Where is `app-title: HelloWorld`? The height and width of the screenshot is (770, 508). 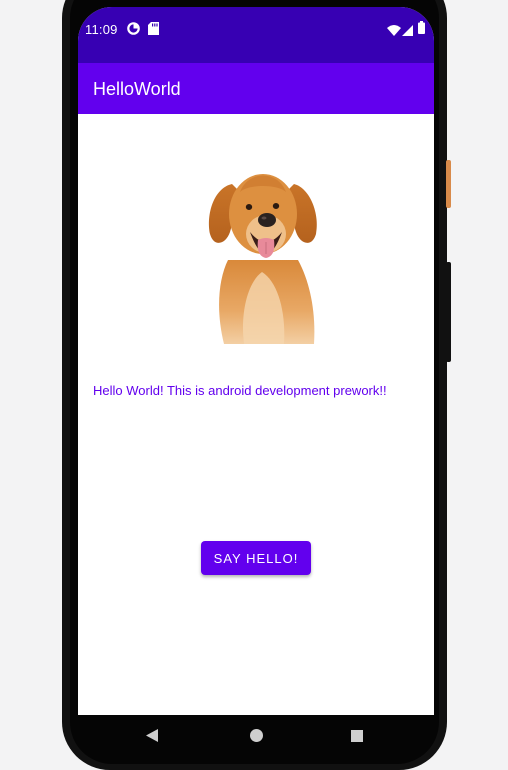
app-title: HelloWorld is located at coordinates (137, 89).